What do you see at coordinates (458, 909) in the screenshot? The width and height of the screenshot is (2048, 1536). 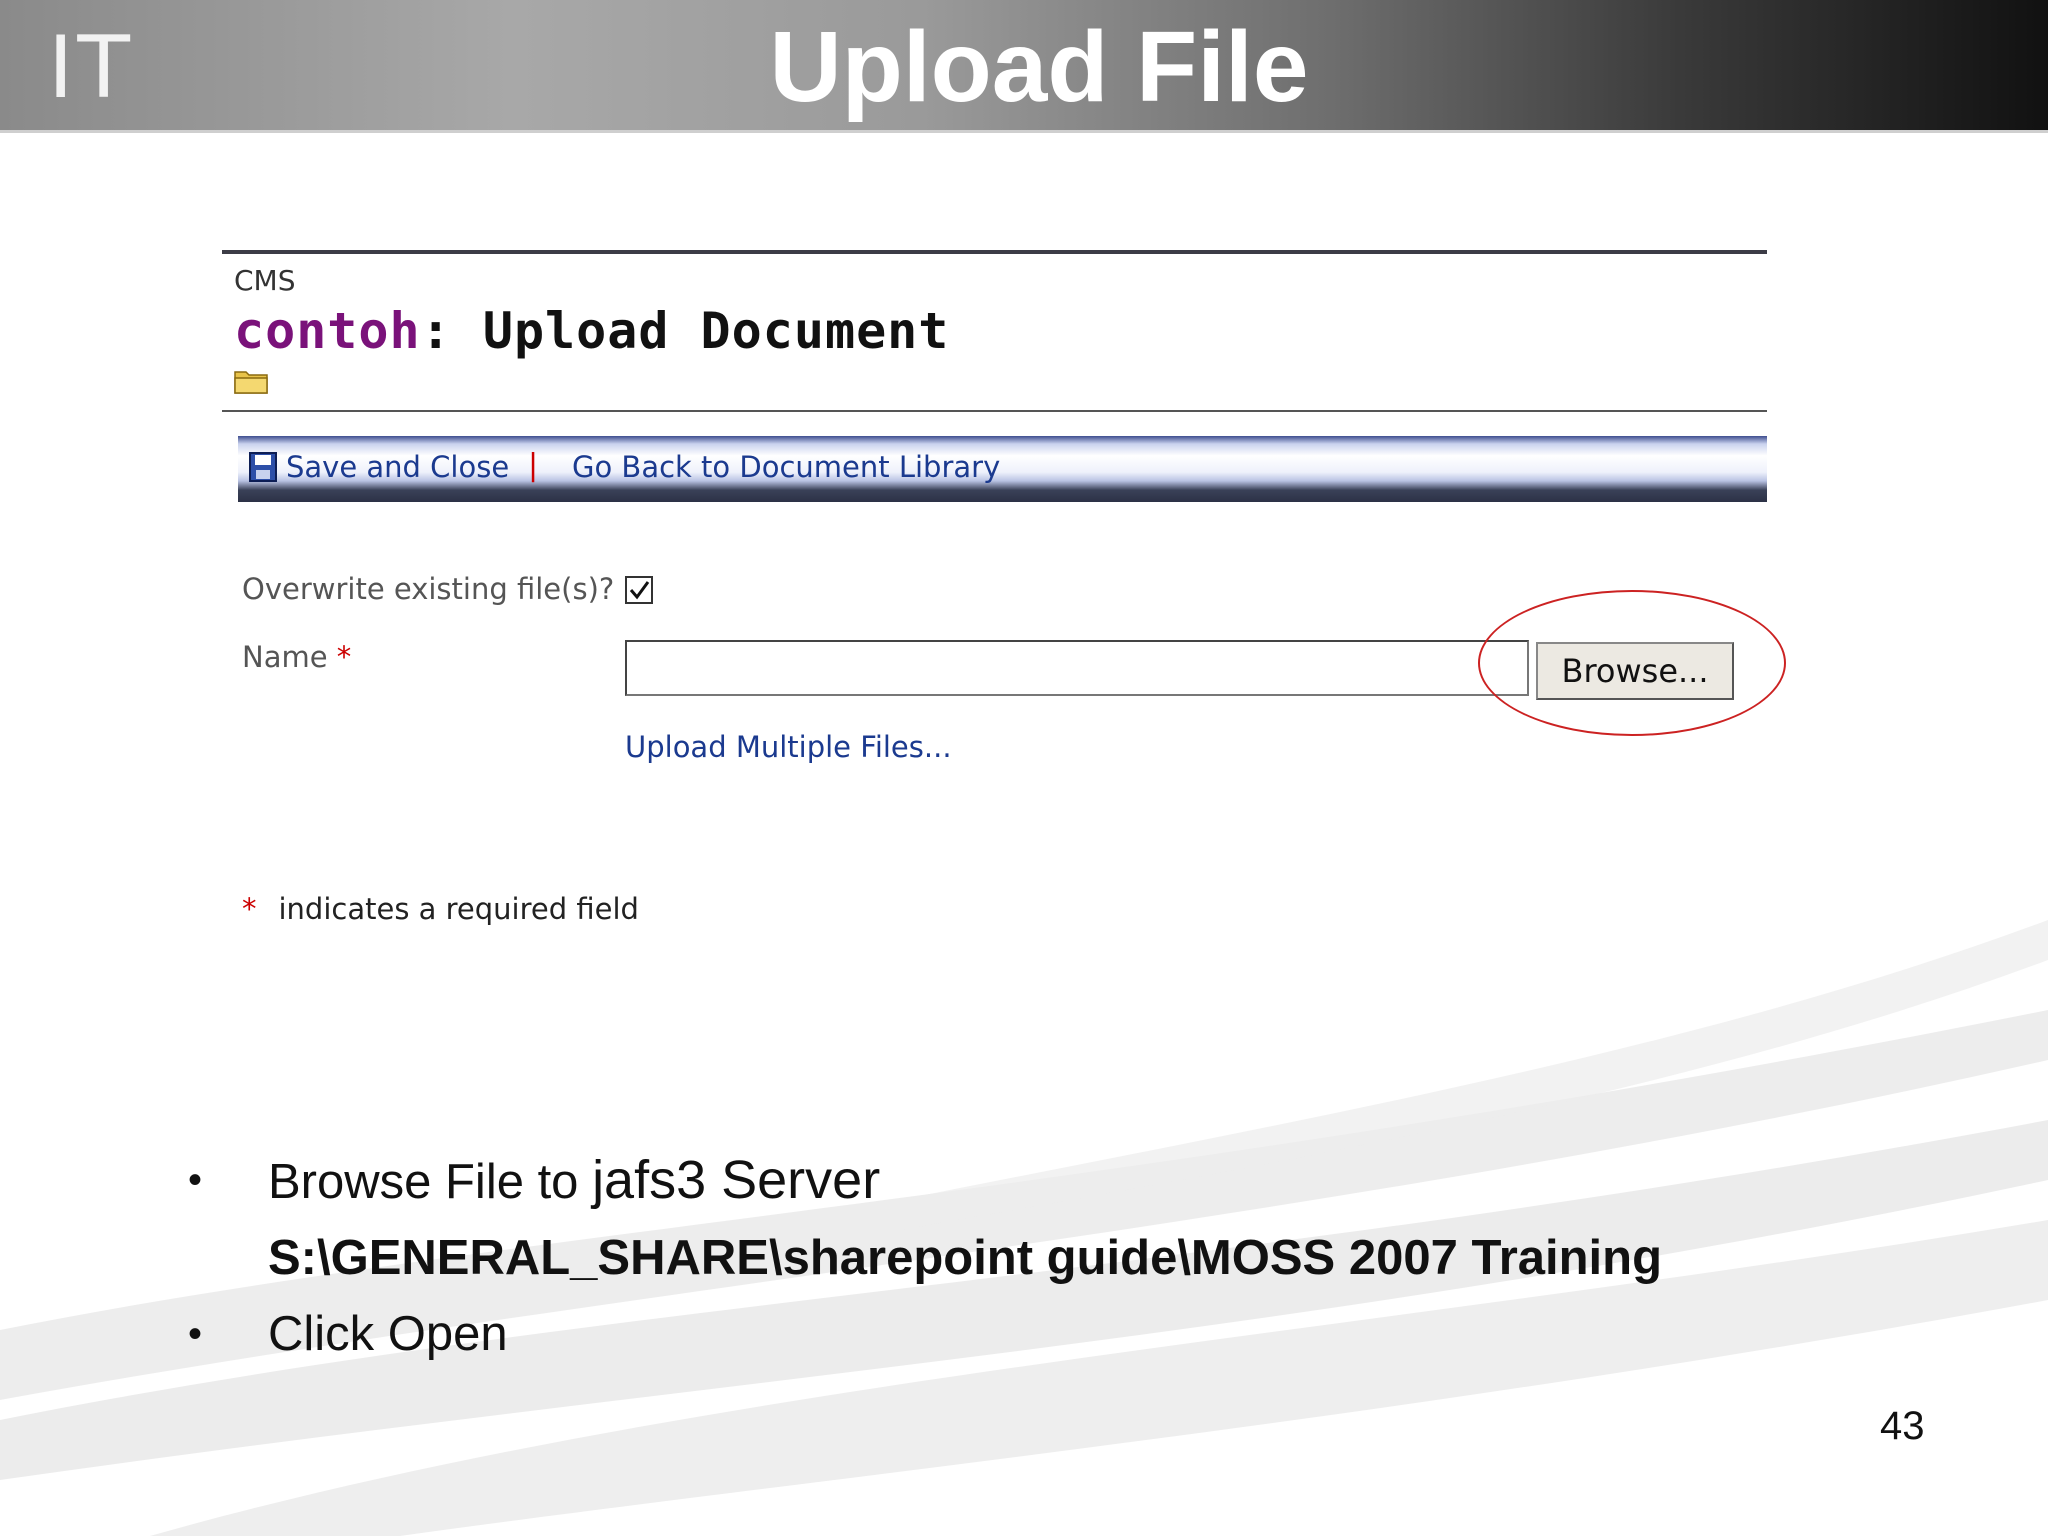 I see `required-note-text: indicates a required field` at bounding box center [458, 909].